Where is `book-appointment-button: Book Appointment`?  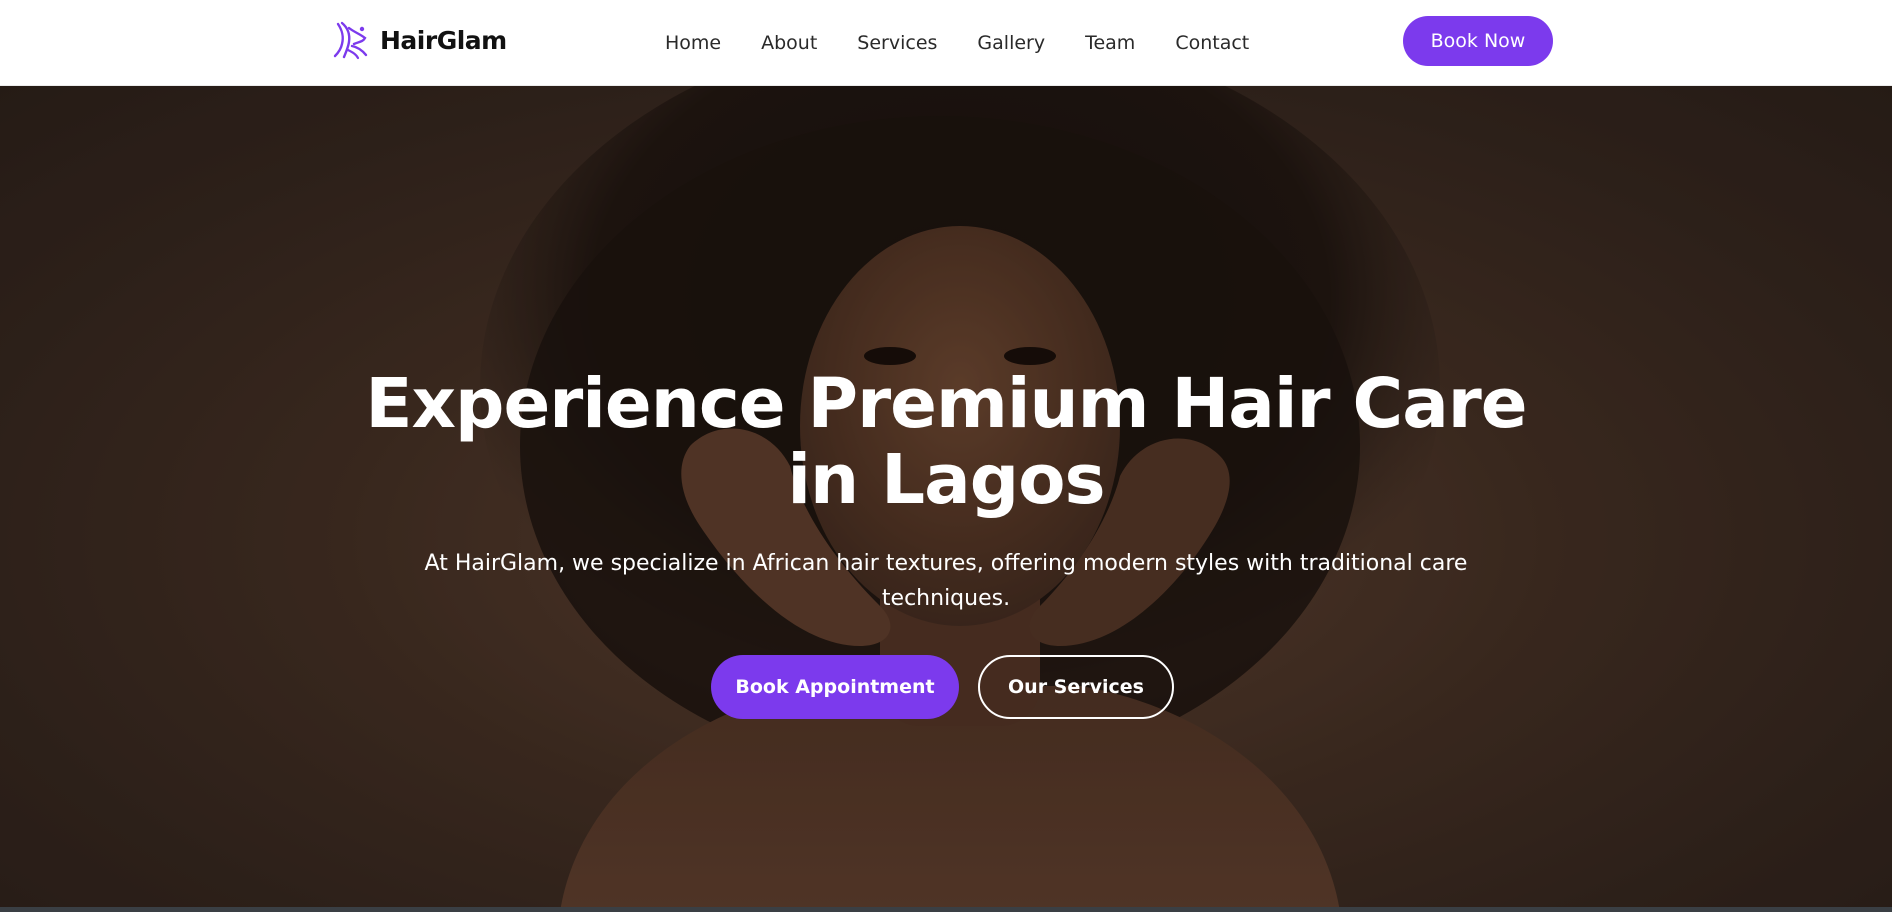 book-appointment-button: Book Appointment is located at coordinates (835, 687).